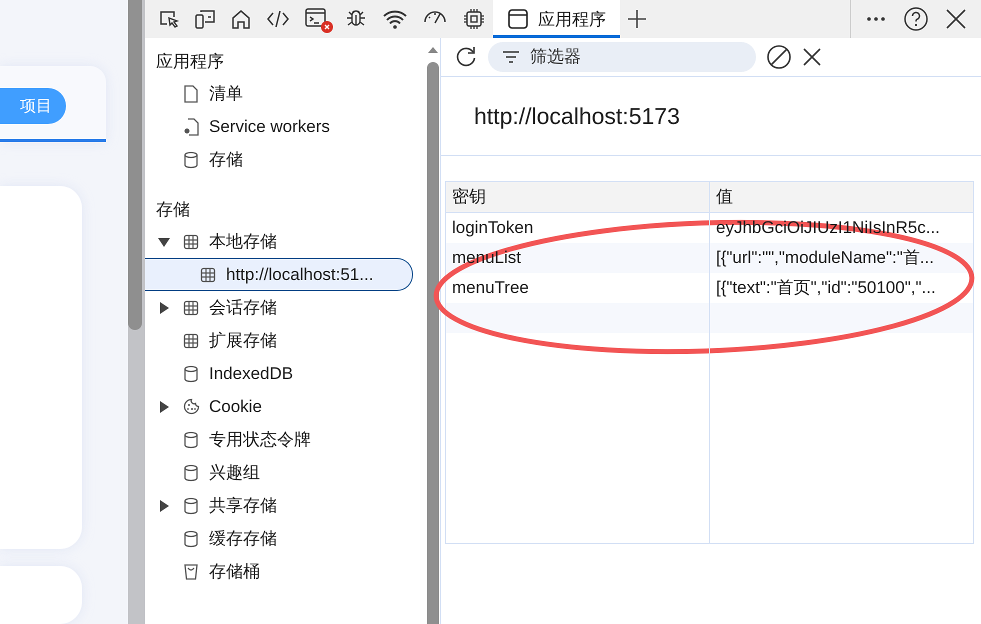  I want to click on scrollbar, so click(136, 312).